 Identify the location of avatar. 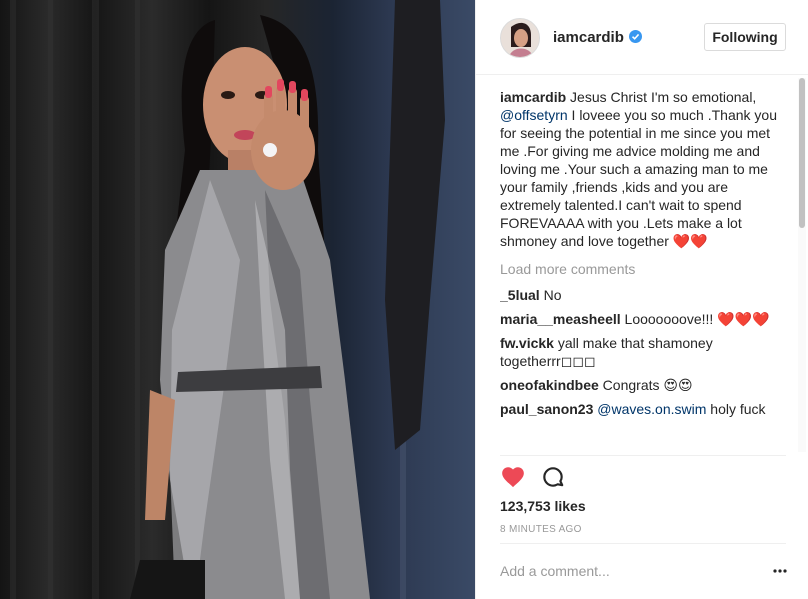
(520, 38).